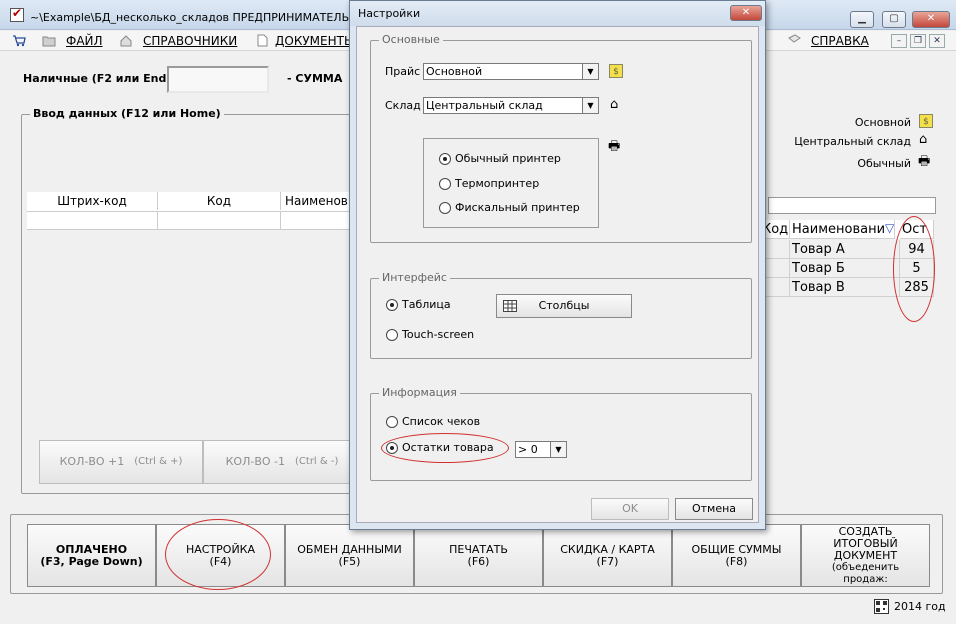 The height and width of the screenshot is (624, 956). Describe the element at coordinates (840, 41) in the screenshot. I see `menu-help: СПРАВКА` at that location.